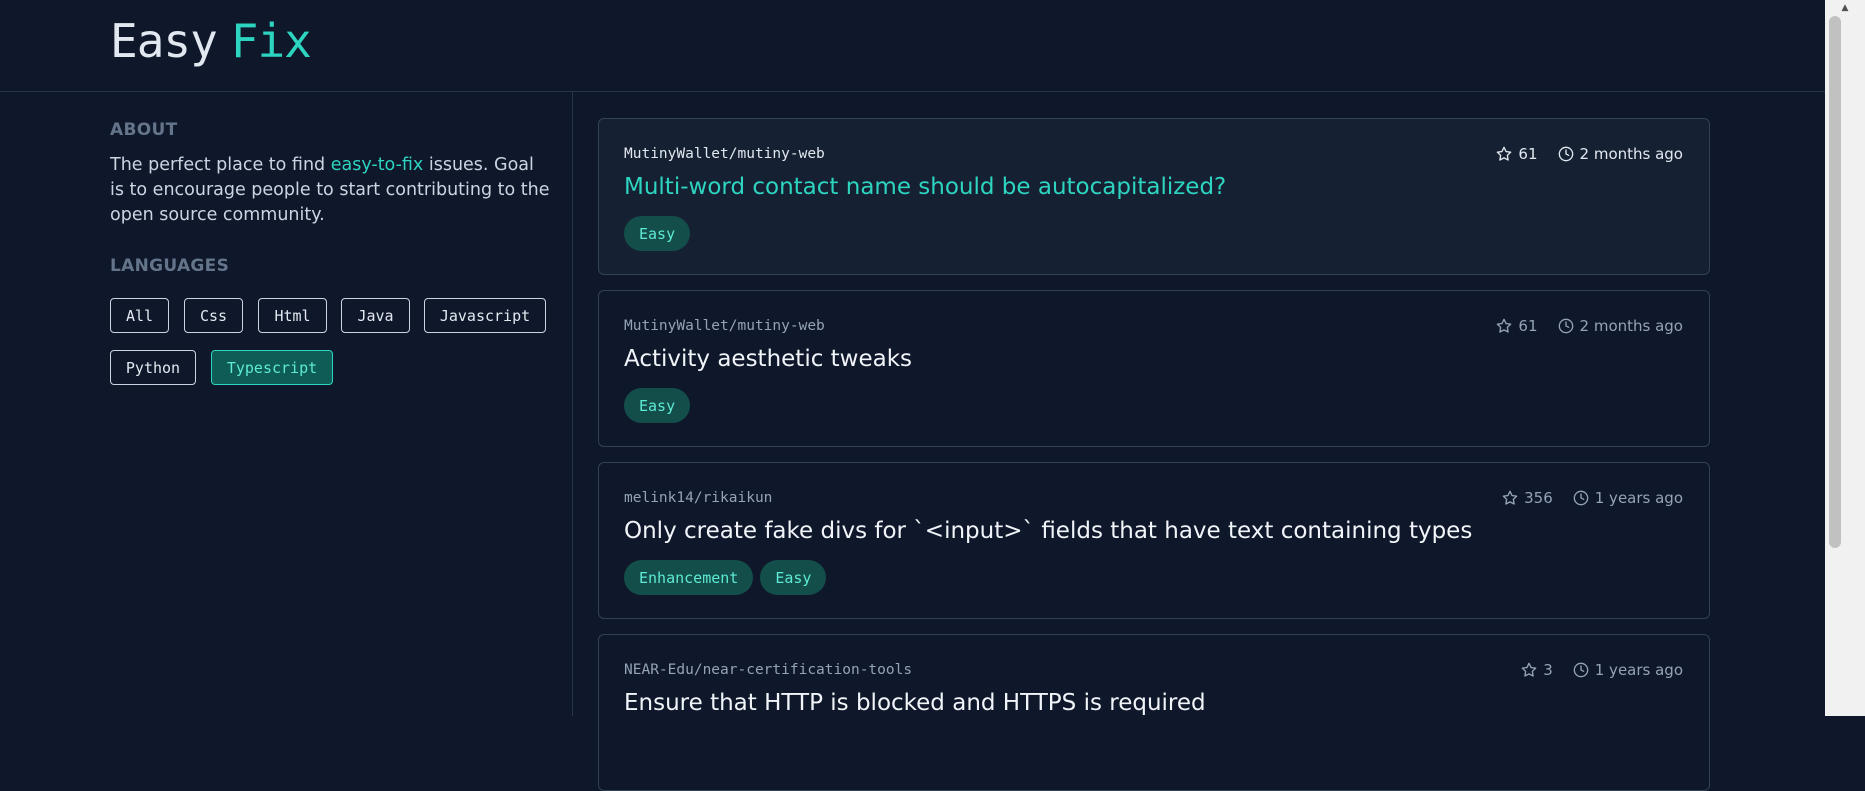 The width and height of the screenshot is (1865, 791). Describe the element at coordinates (1835, 282) in the screenshot. I see `scrollbar-thumb` at that location.